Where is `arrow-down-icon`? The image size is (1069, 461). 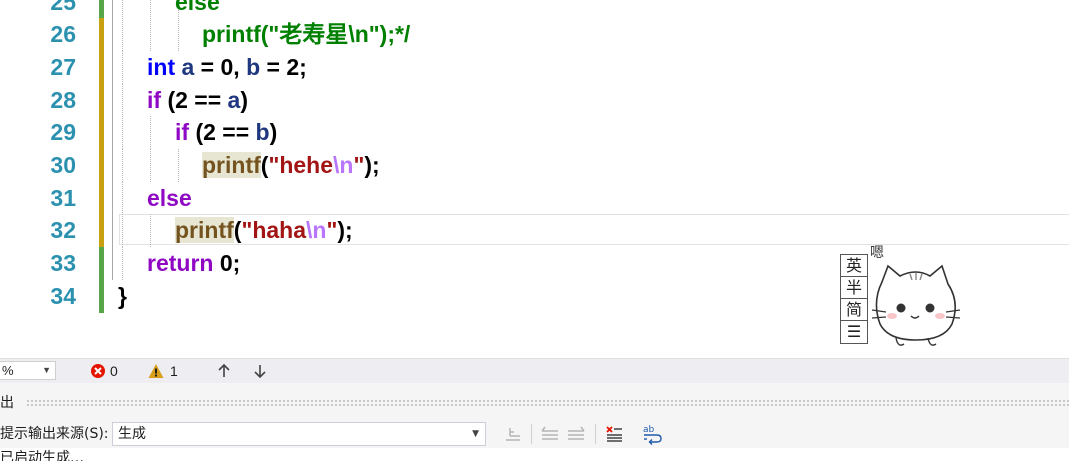
arrow-down-icon is located at coordinates (260, 371).